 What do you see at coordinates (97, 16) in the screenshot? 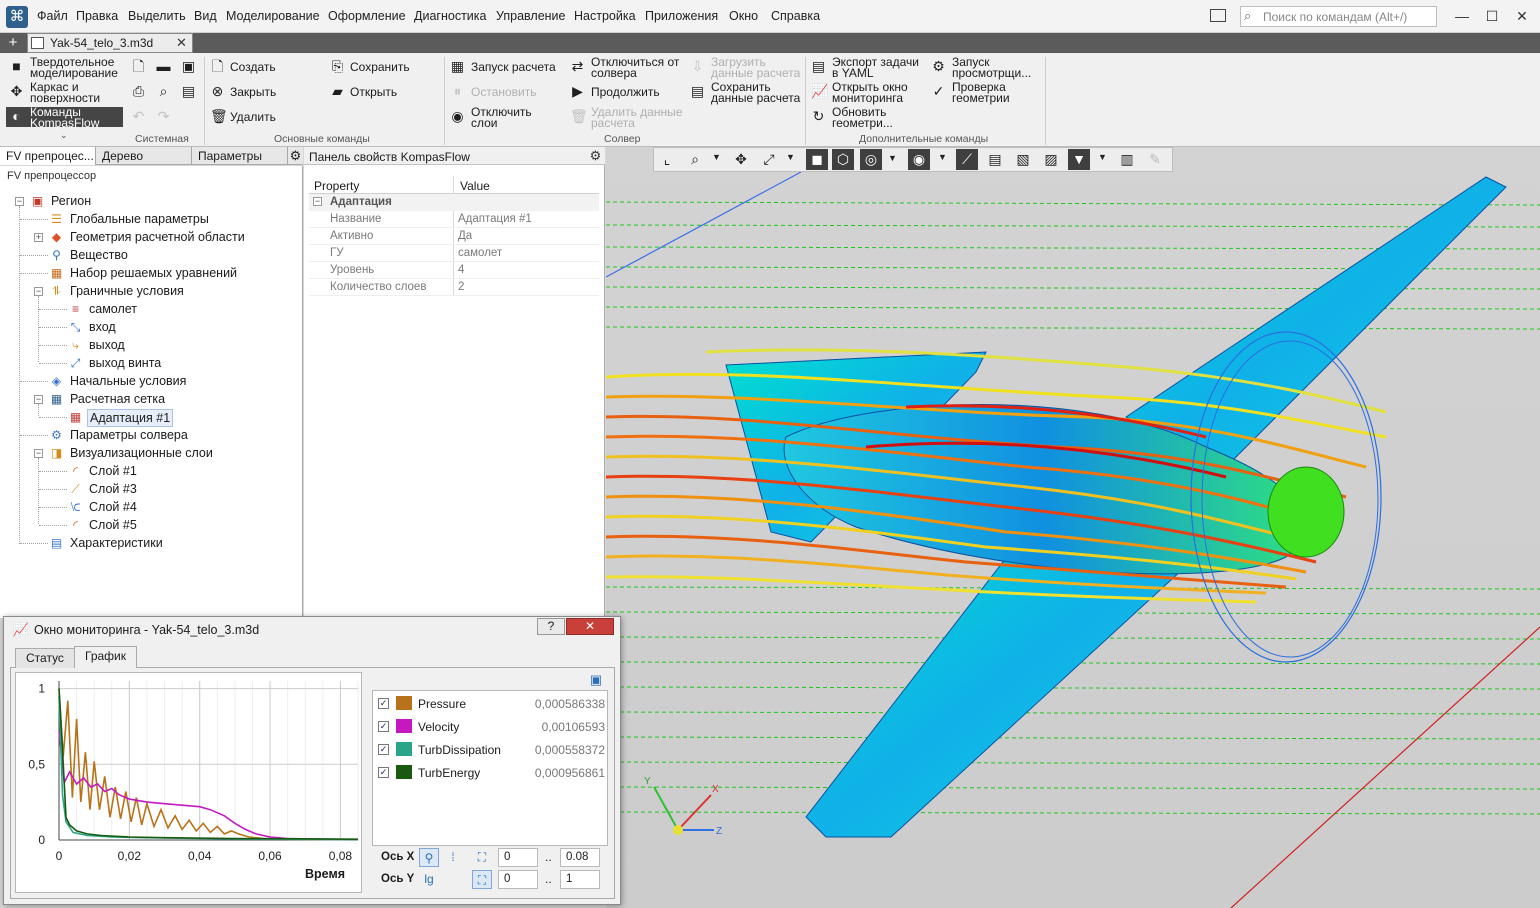
I see `menu-edit: Правка` at bounding box center [97, 16].